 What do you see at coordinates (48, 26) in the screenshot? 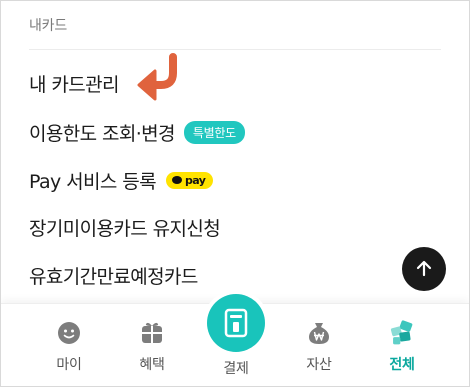
I see `section-title: 내카드` at bounding box center [48, 26].